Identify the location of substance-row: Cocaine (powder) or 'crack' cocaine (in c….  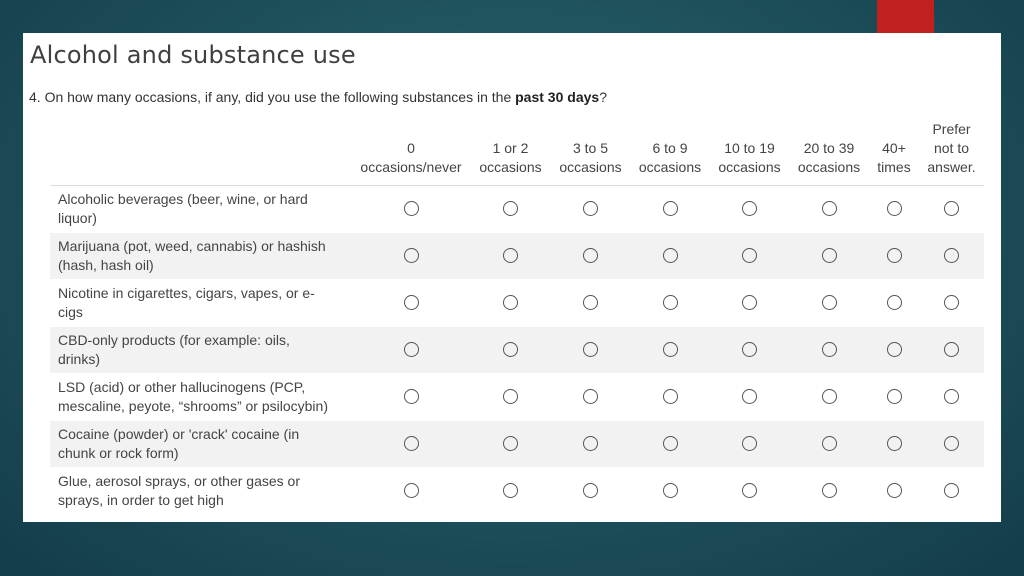
(517, 444).